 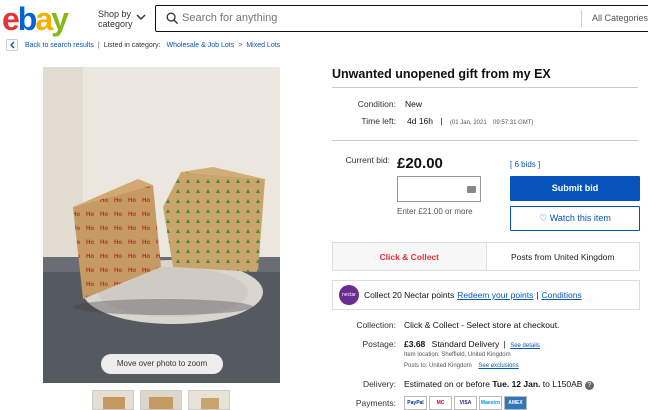 What do you see at coordinates (465, 344) in the screenshot?
I see `postage-service: Standard Delivery` at bounding box center [465, 344].